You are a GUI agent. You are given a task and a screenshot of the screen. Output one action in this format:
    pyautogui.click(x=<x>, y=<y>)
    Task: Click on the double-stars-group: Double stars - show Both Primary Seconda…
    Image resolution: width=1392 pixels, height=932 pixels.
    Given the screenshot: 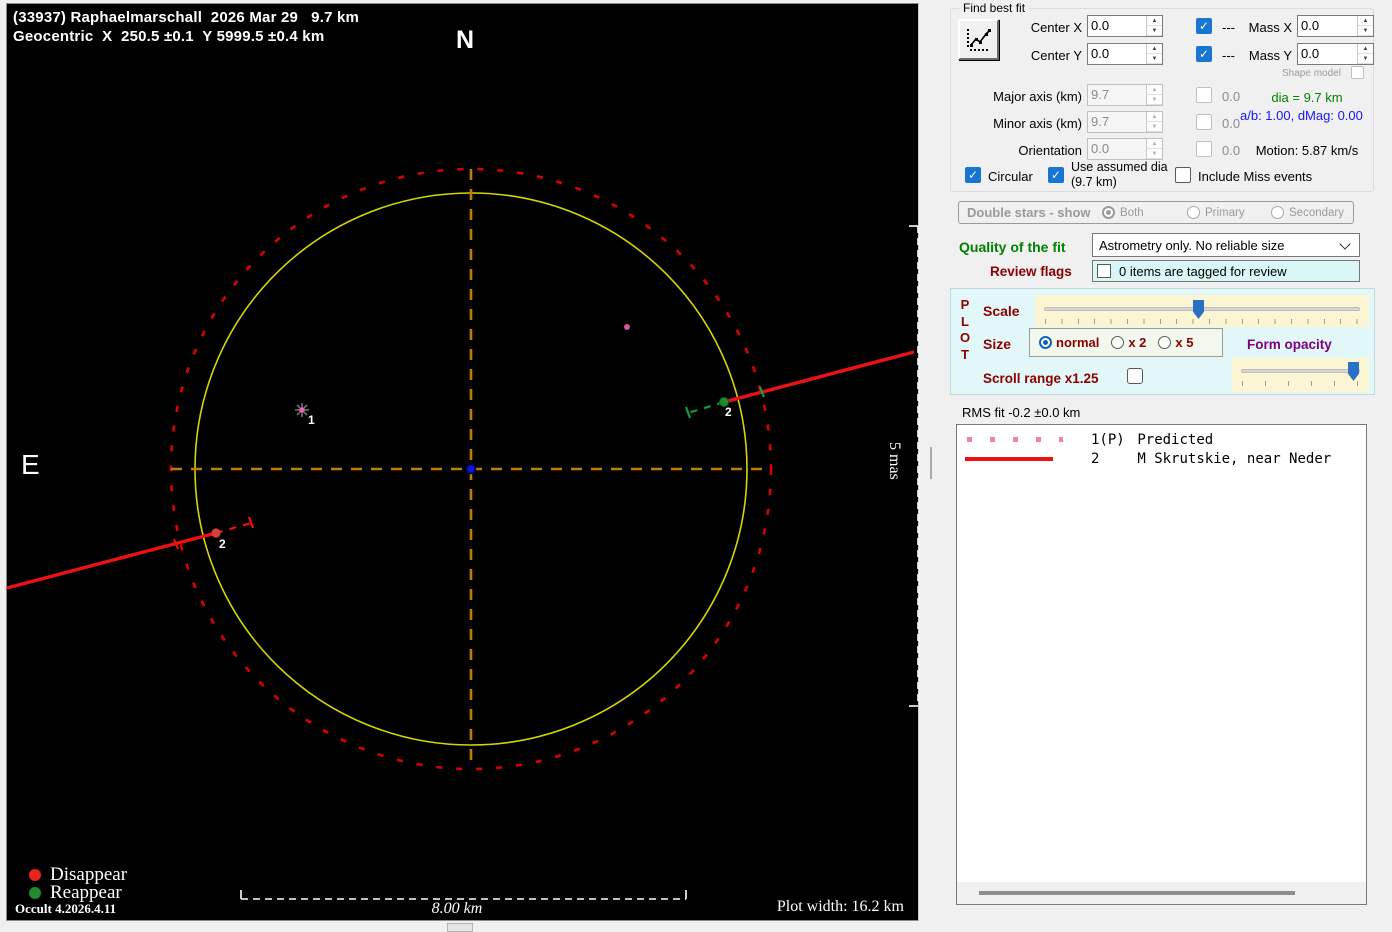 What is the action you would take?
    pyautogui.click(x=1156, y=212)
    